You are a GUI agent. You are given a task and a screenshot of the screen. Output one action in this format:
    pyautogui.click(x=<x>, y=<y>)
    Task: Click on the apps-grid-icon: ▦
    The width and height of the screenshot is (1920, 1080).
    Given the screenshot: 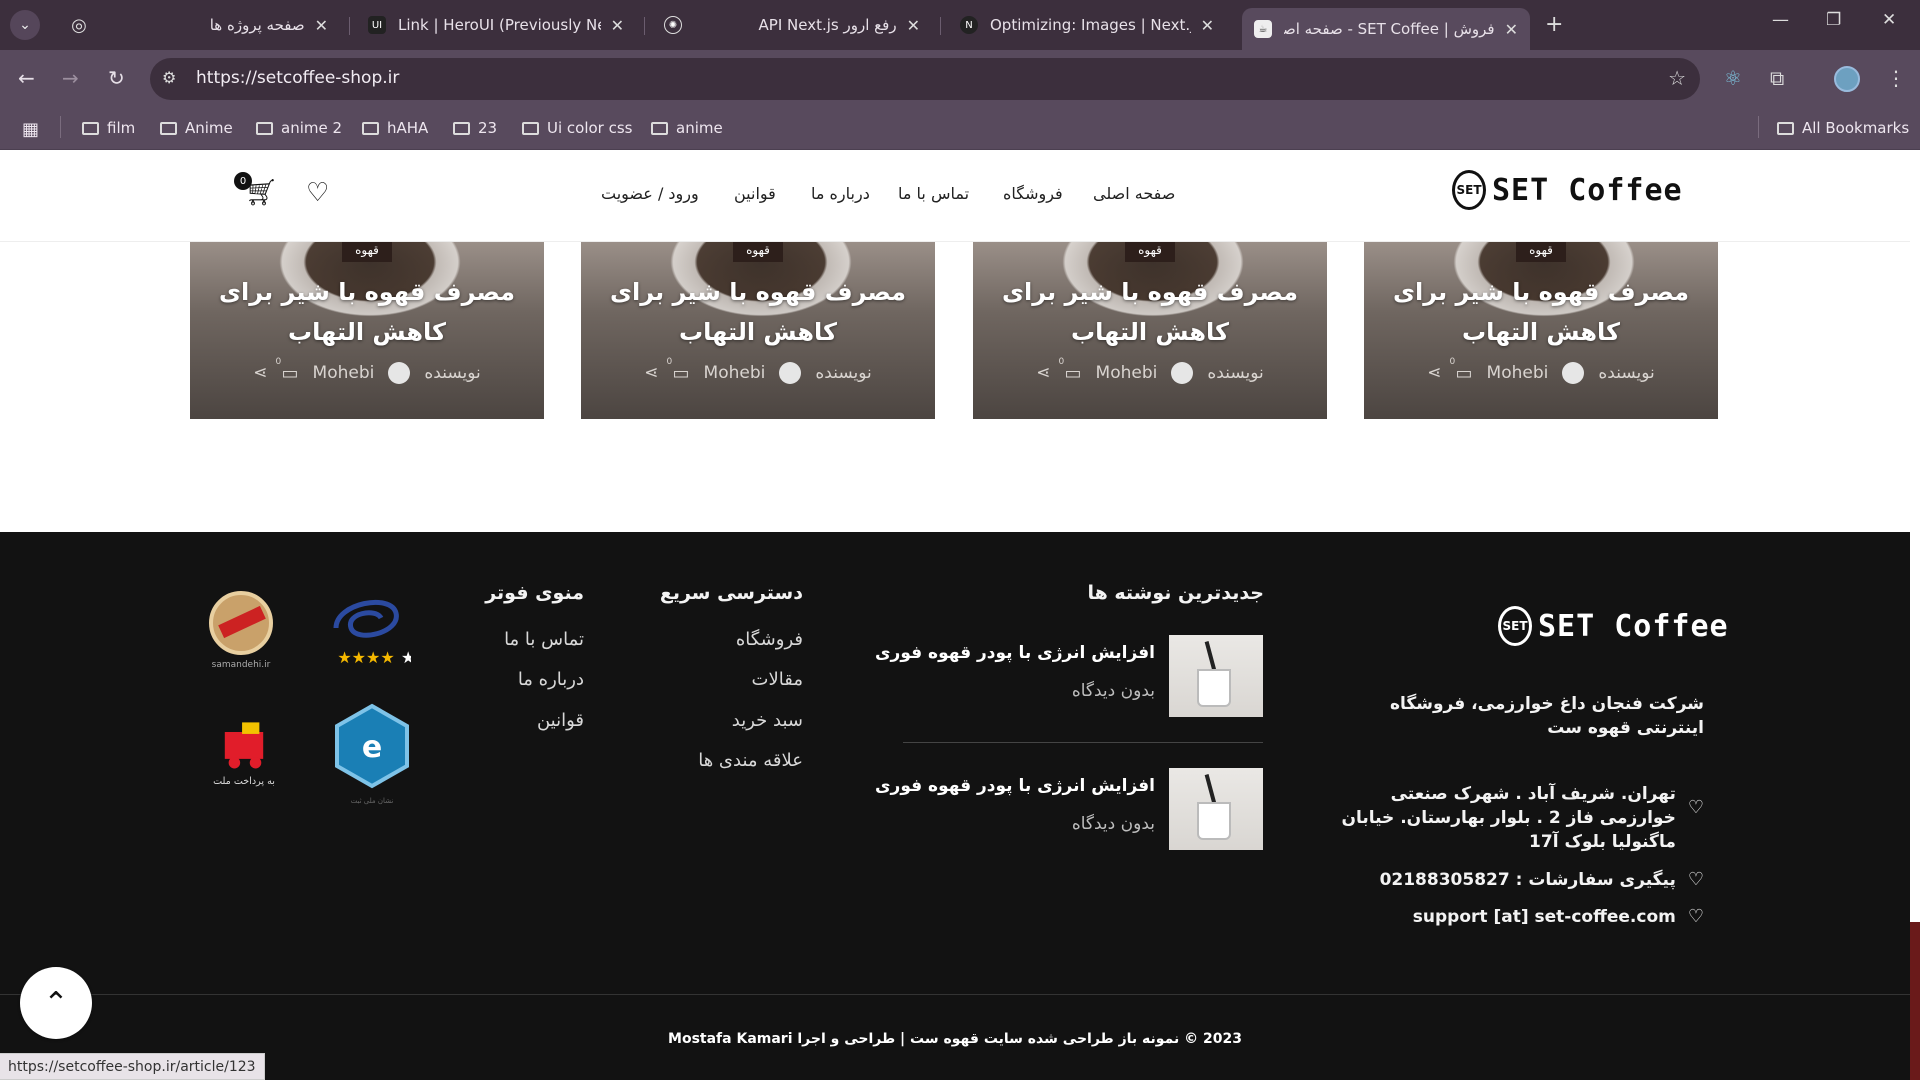 What is the action you would take?
    pyautogui.click(x=30, y=129)
    